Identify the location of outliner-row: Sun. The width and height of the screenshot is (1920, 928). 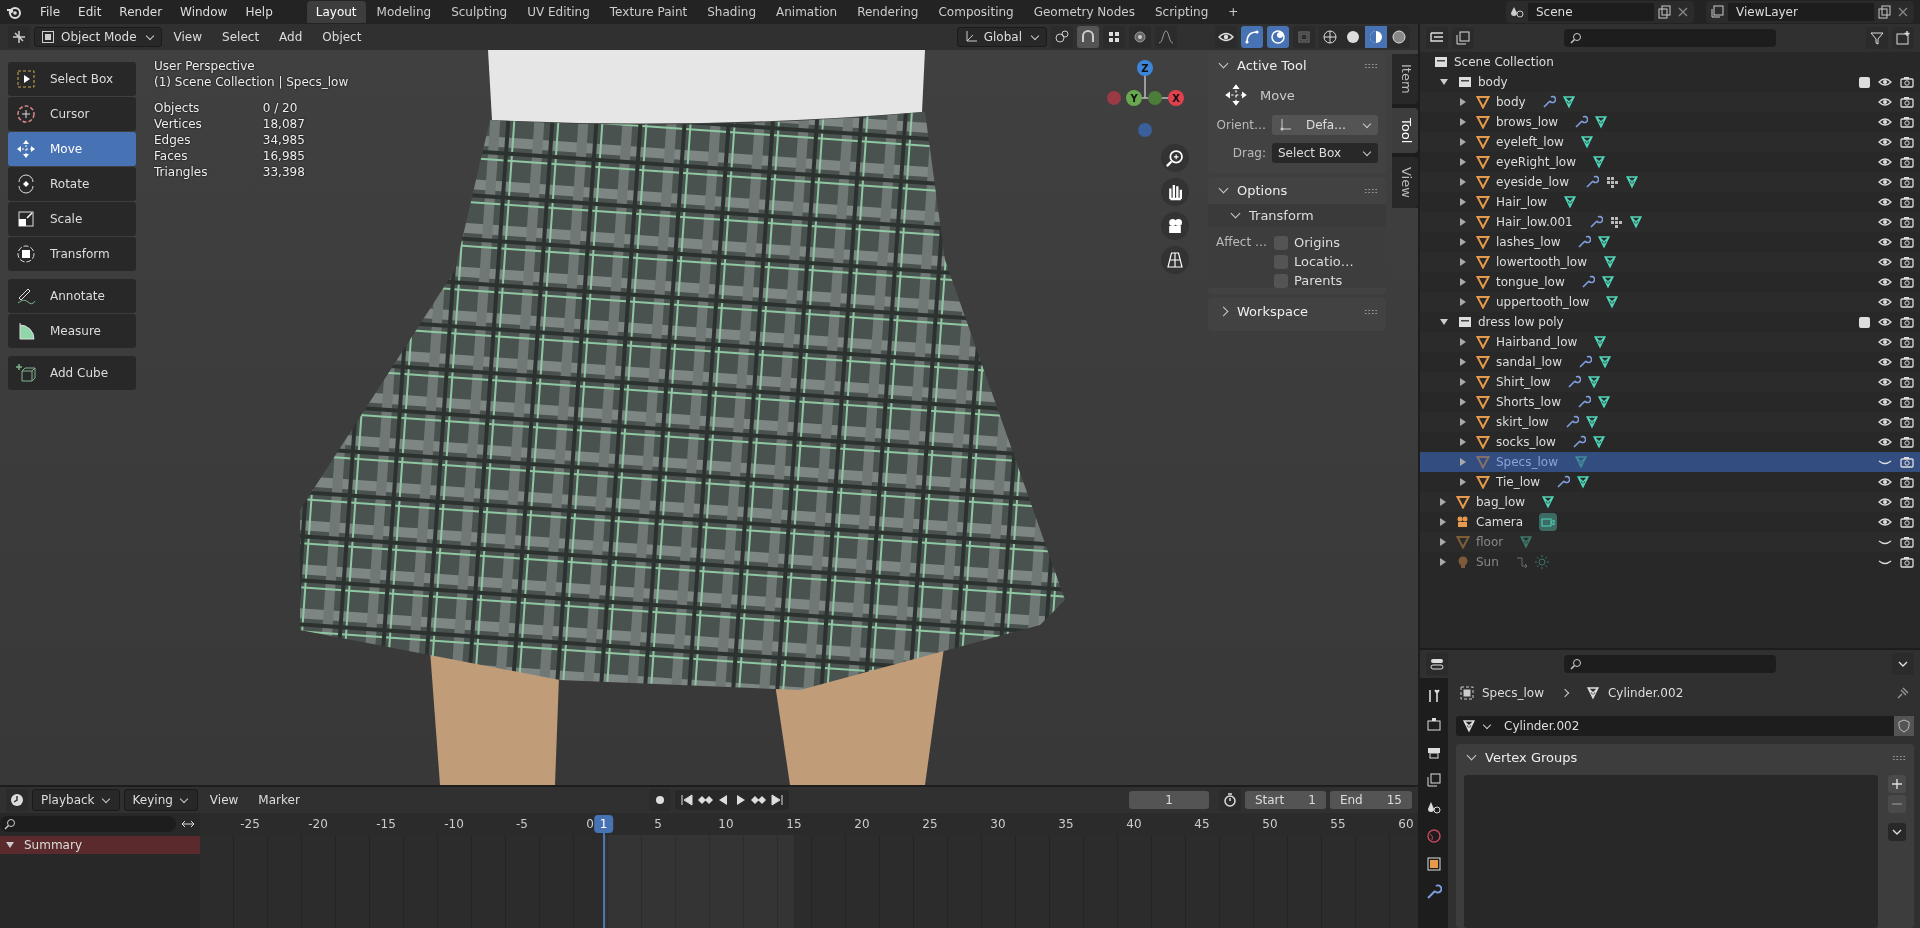
(1670, 562).